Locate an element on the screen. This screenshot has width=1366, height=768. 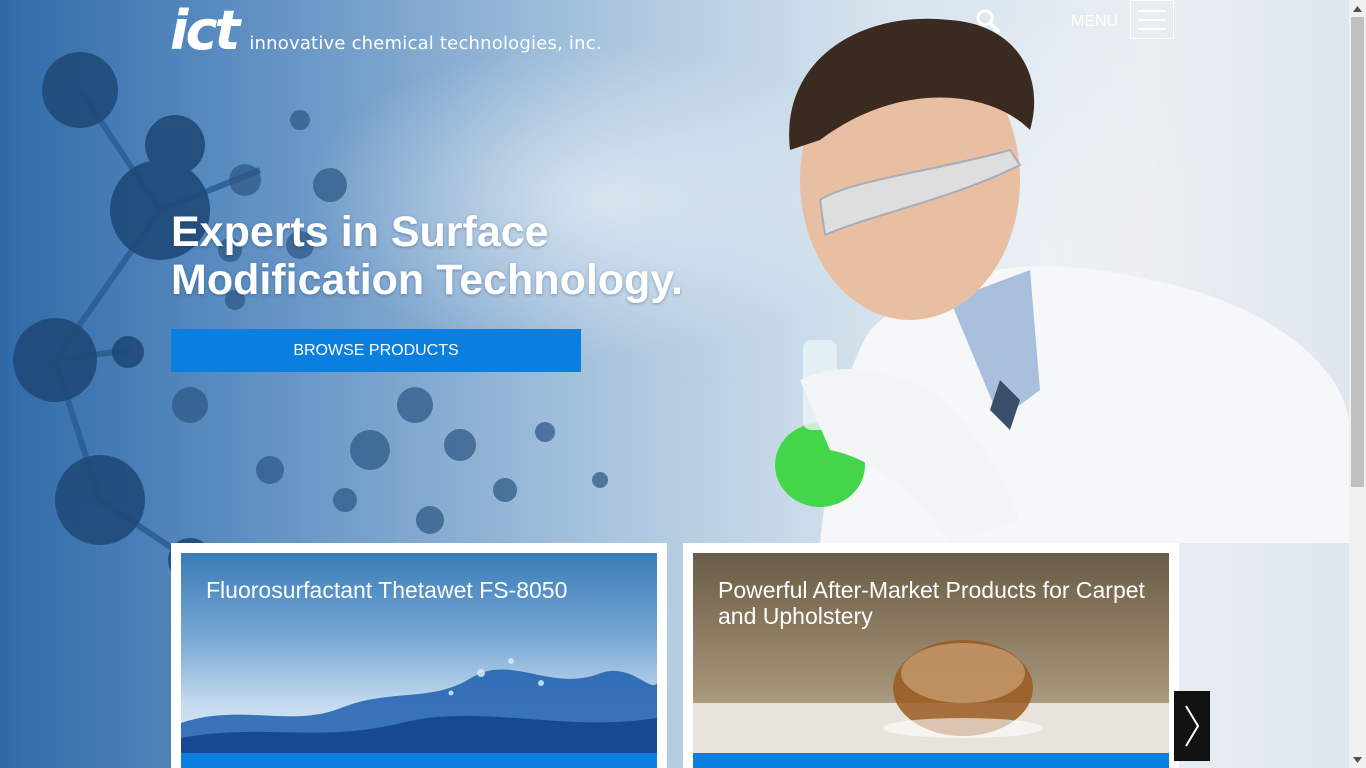
menu-label: MENU is located at coordinates (1094, 22).